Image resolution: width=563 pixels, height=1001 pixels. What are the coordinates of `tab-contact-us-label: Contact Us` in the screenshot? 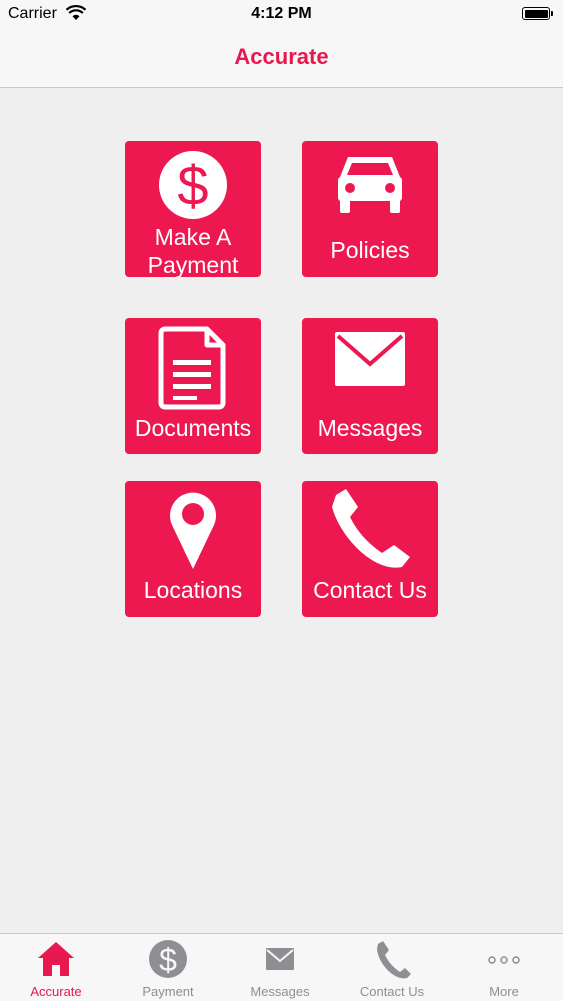 It's located at (392, 991).